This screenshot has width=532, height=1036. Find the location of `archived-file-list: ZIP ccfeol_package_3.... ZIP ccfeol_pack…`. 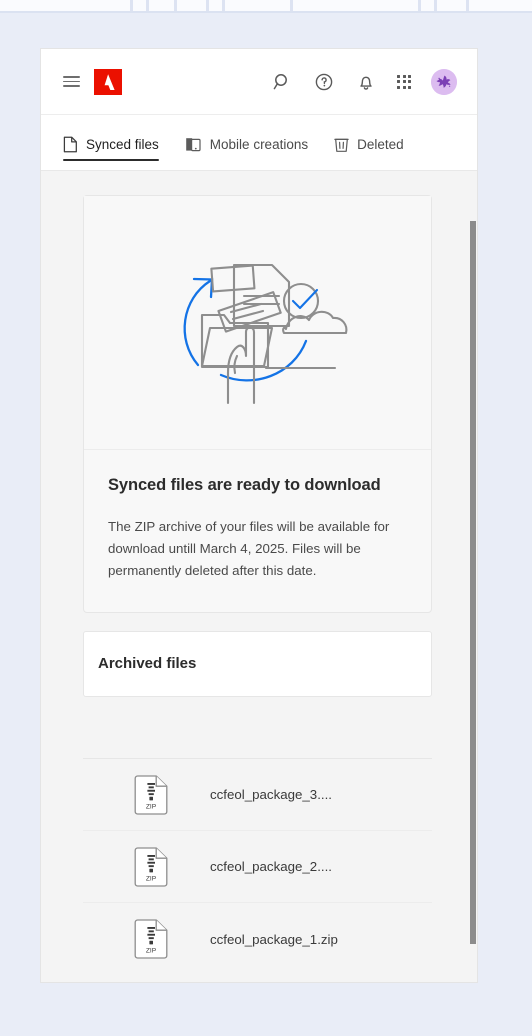

archived-file-list: ZIP ccfeol_package_3.... ZIP ccfeol_pack… is located at coordinates (257, 866).